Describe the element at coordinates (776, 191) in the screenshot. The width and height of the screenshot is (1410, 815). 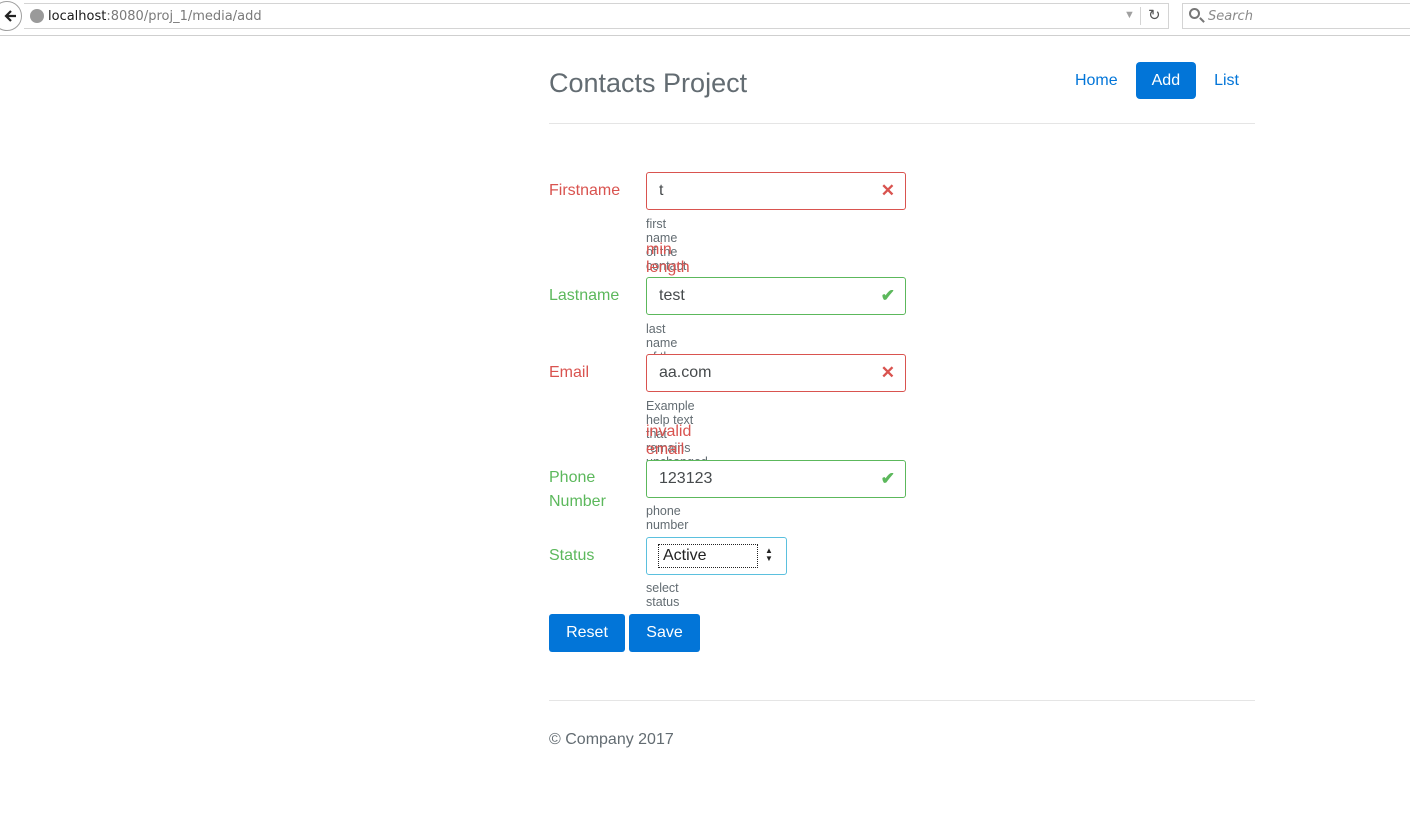
I see `firstname-input: t ✕` at that location.